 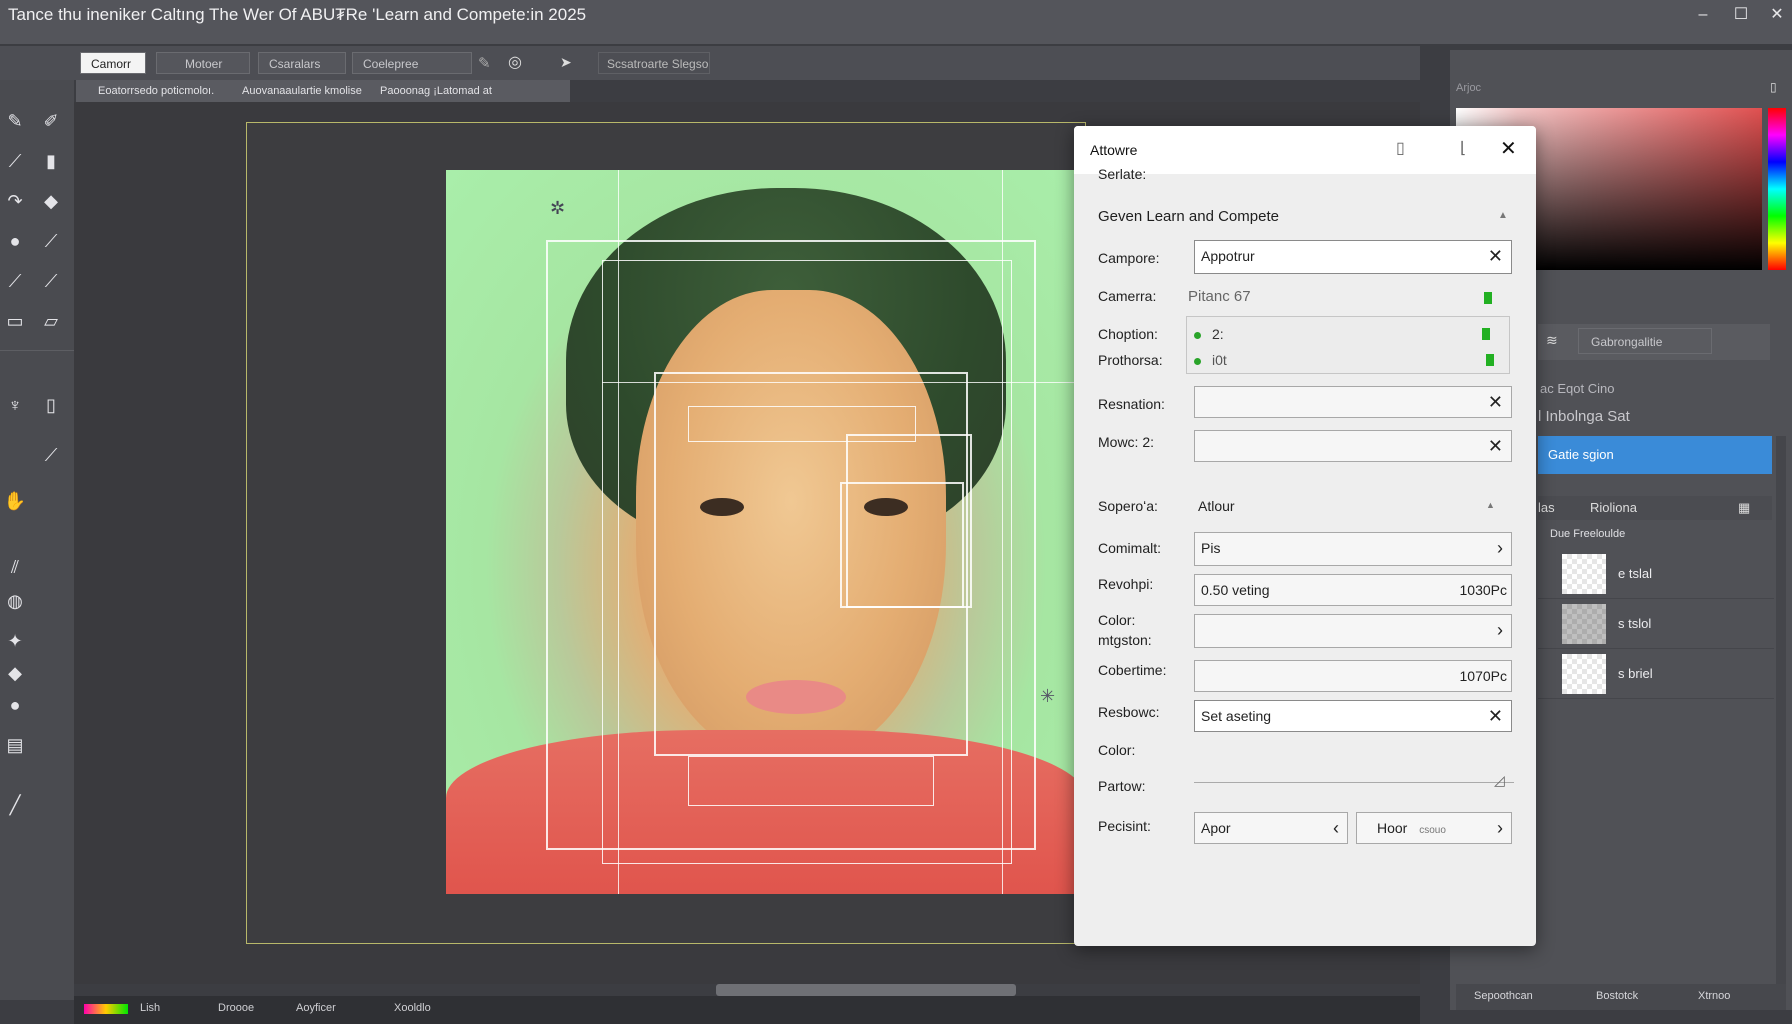 What do you see at coordinates (1781, 710) in the screenshot?
I see `panel-scrollbar` at bounding box center [1781, 710].